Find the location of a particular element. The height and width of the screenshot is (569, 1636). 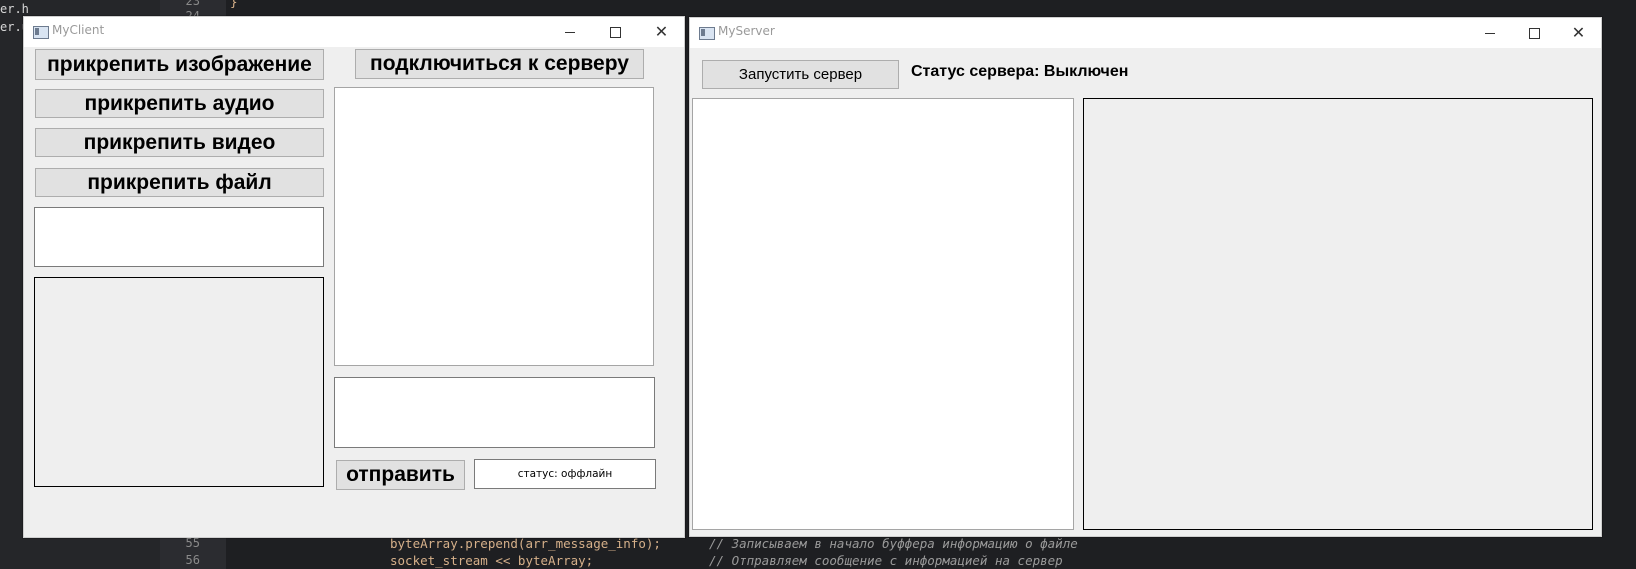

attach-file-button: прикрепить файл is located at coordinates (179, 182).